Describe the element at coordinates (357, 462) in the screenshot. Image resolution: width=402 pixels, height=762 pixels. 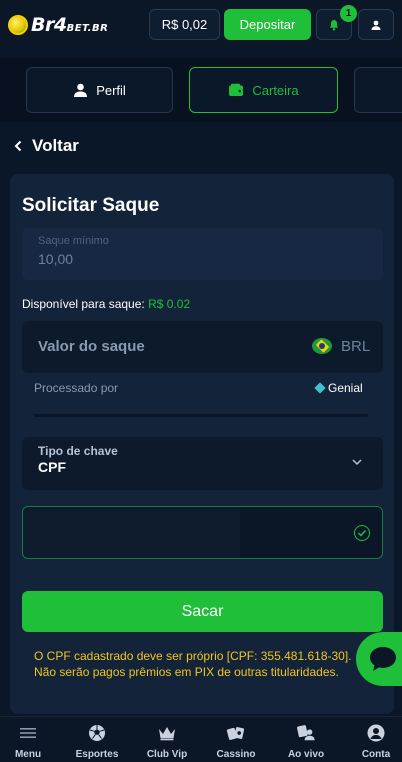
I see `chevron-down-icon` at that location.